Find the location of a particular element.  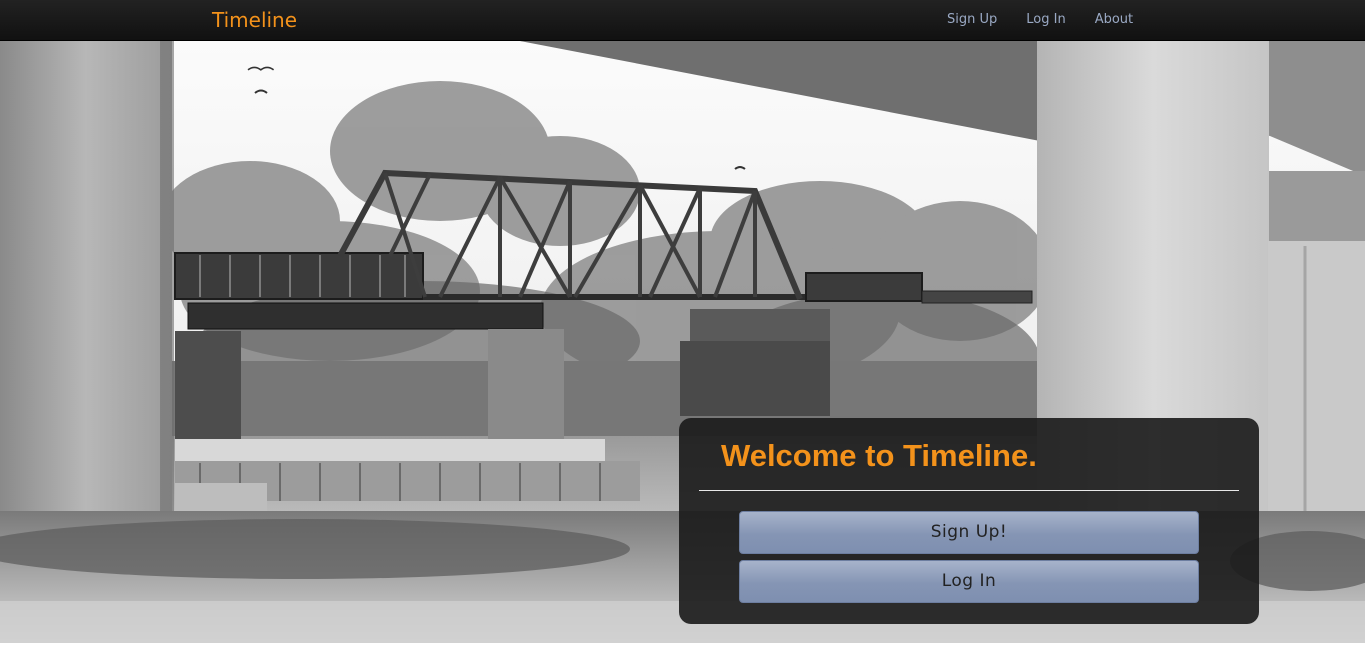

nav-links: Sign Up Log In About is located at coordinates (1040, 19).